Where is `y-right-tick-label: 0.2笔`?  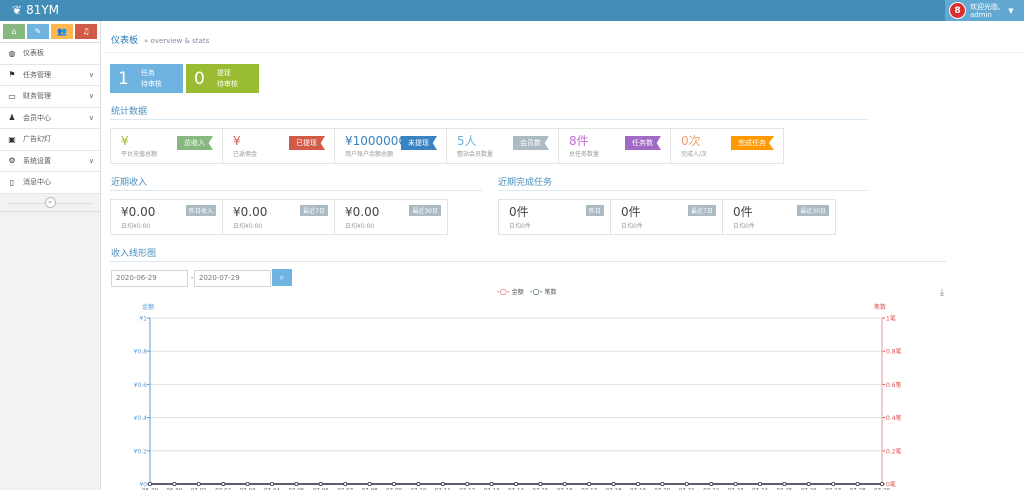 y-right-tick-label: 0.2笔 is located at coordinates (894, 451).